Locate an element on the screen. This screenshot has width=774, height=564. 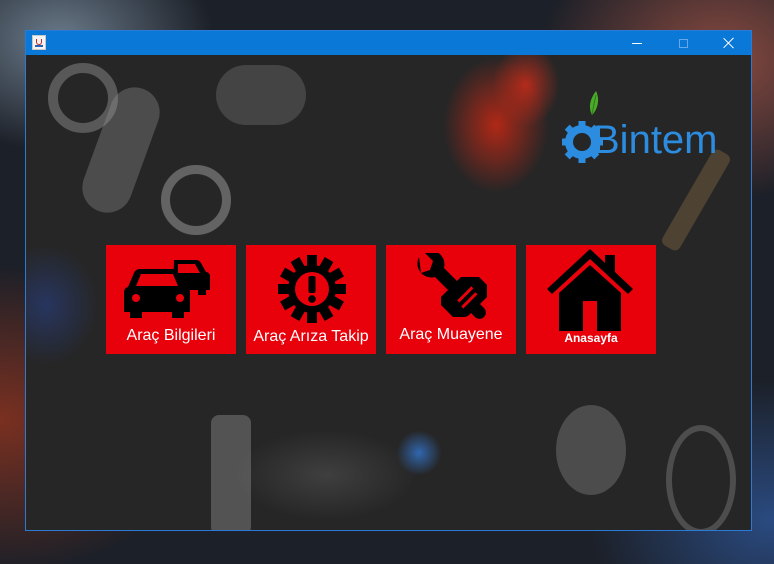
maximize-icon is located at coordinates (683, 43).